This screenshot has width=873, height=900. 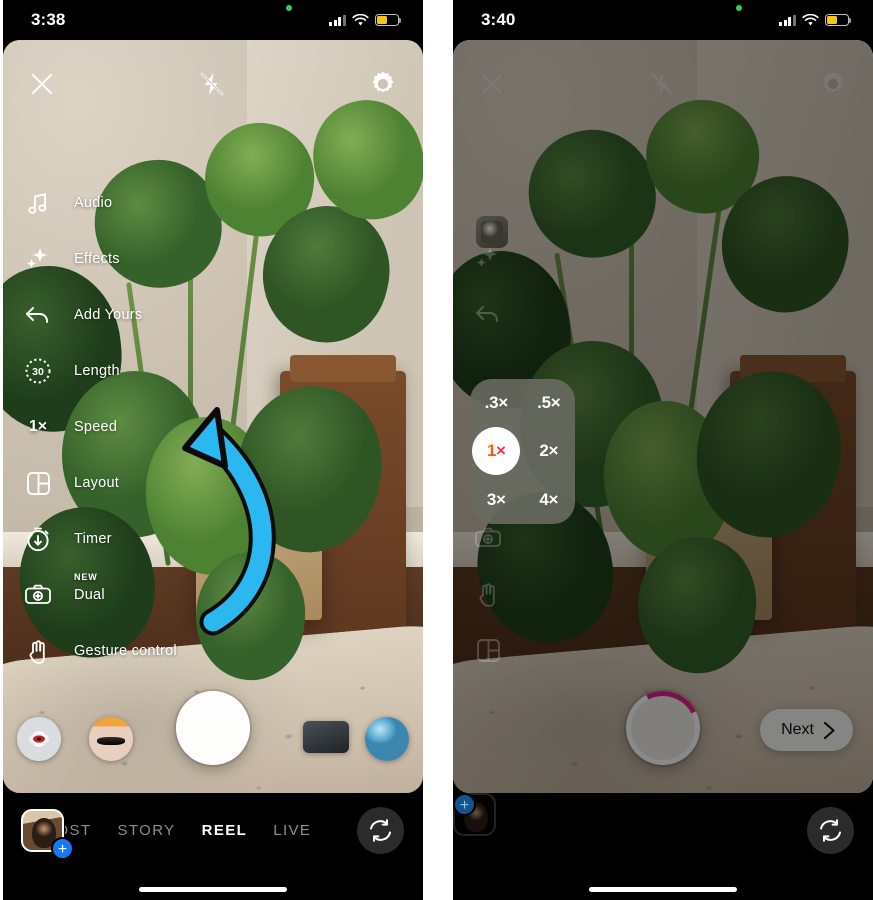 I want to click on status-bar: 3:38, so click(x=213, y=20).